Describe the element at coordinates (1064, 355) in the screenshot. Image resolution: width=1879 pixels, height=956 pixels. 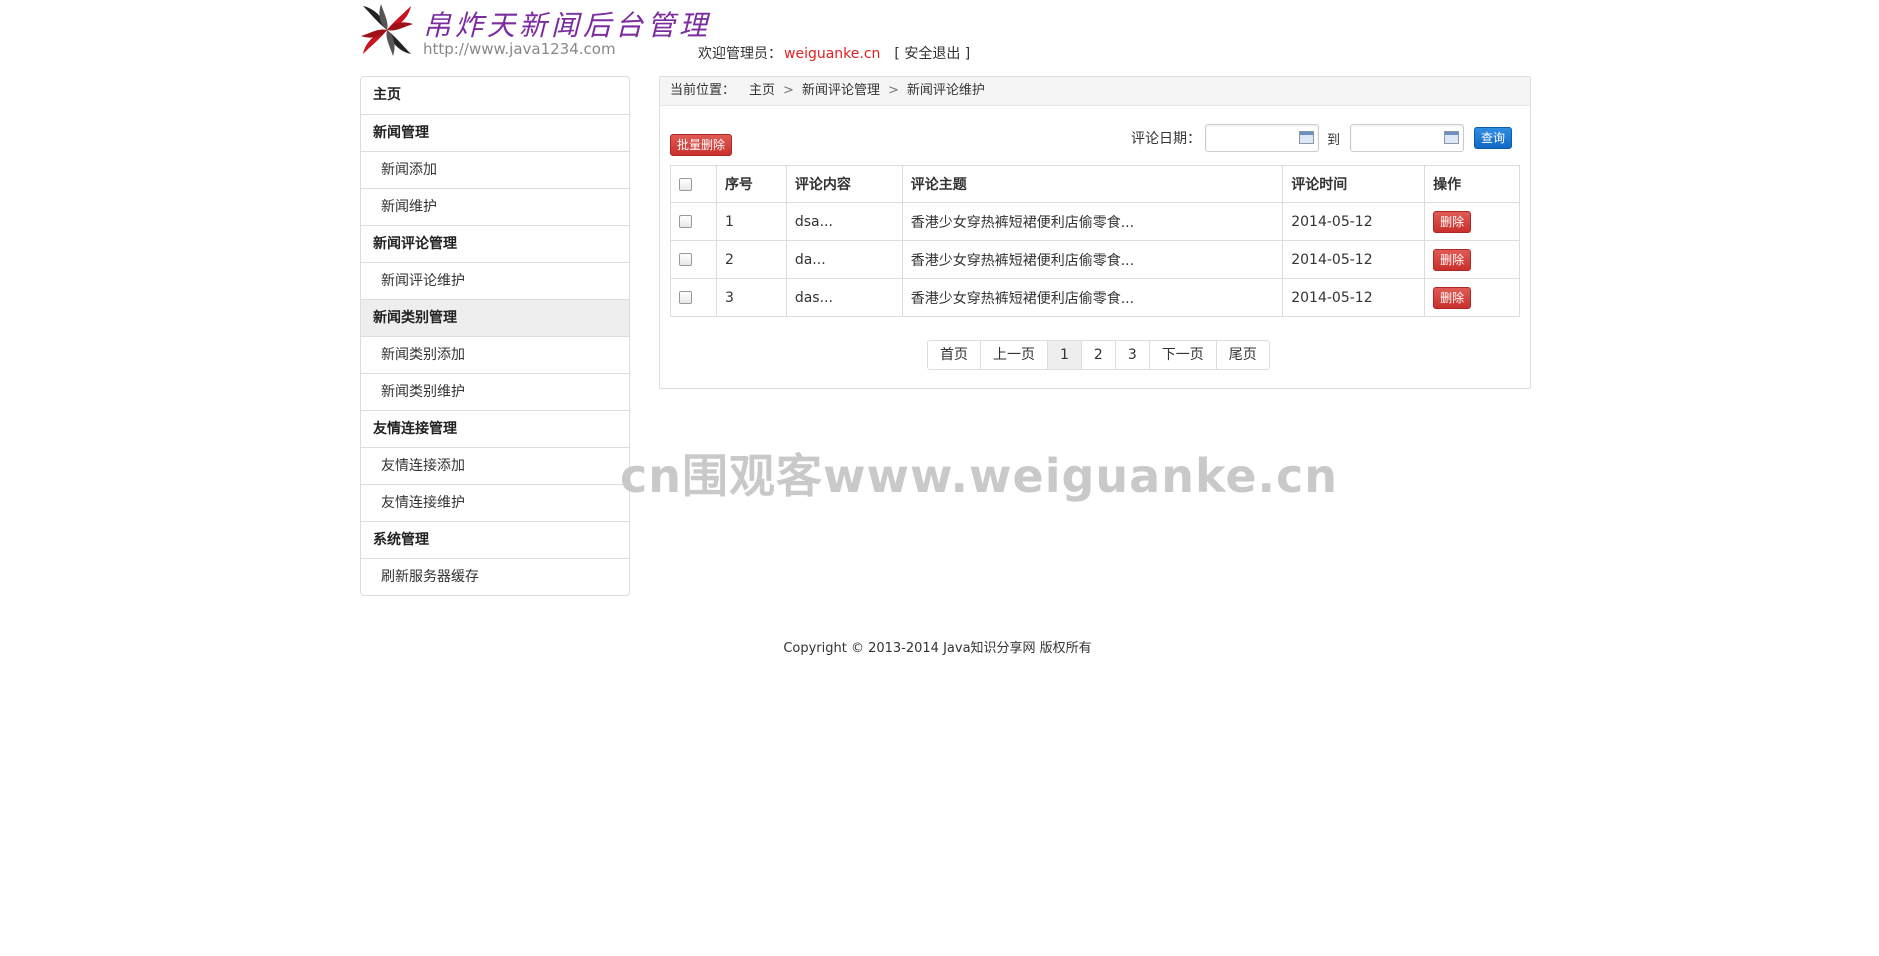
I see `page-1: 1` at that location.